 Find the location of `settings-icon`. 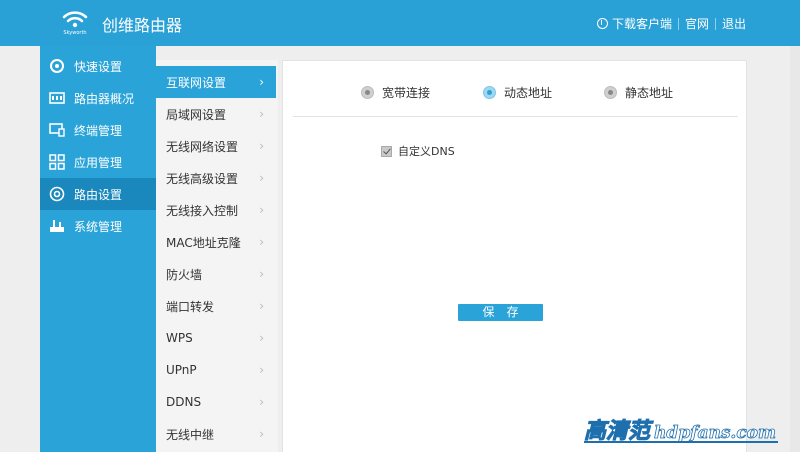

settings-icon is located at coordinates (57, 194).